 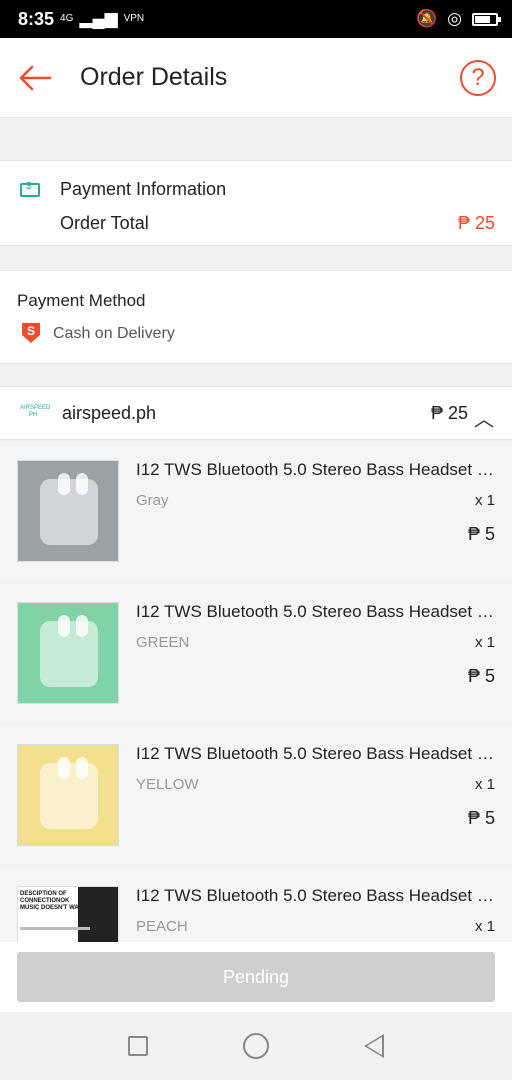 I want to click on payment-icon, so click(x=30, y=189).